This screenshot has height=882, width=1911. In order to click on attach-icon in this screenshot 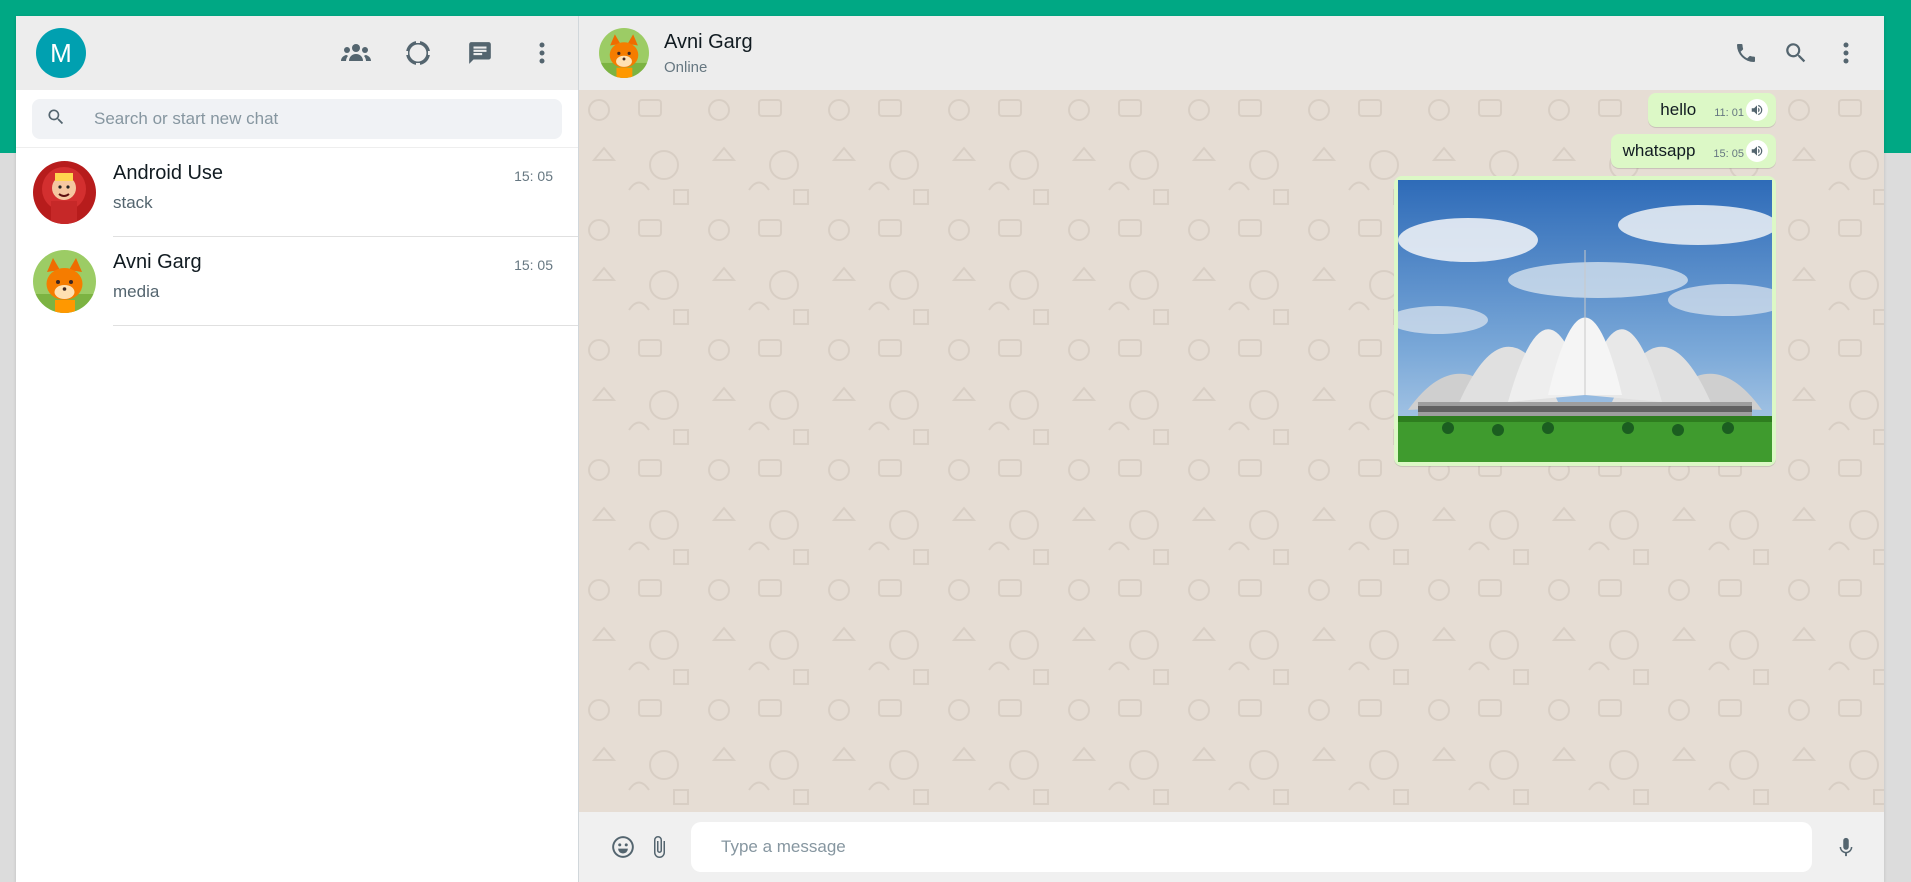, I will do `click(659, 847)`.